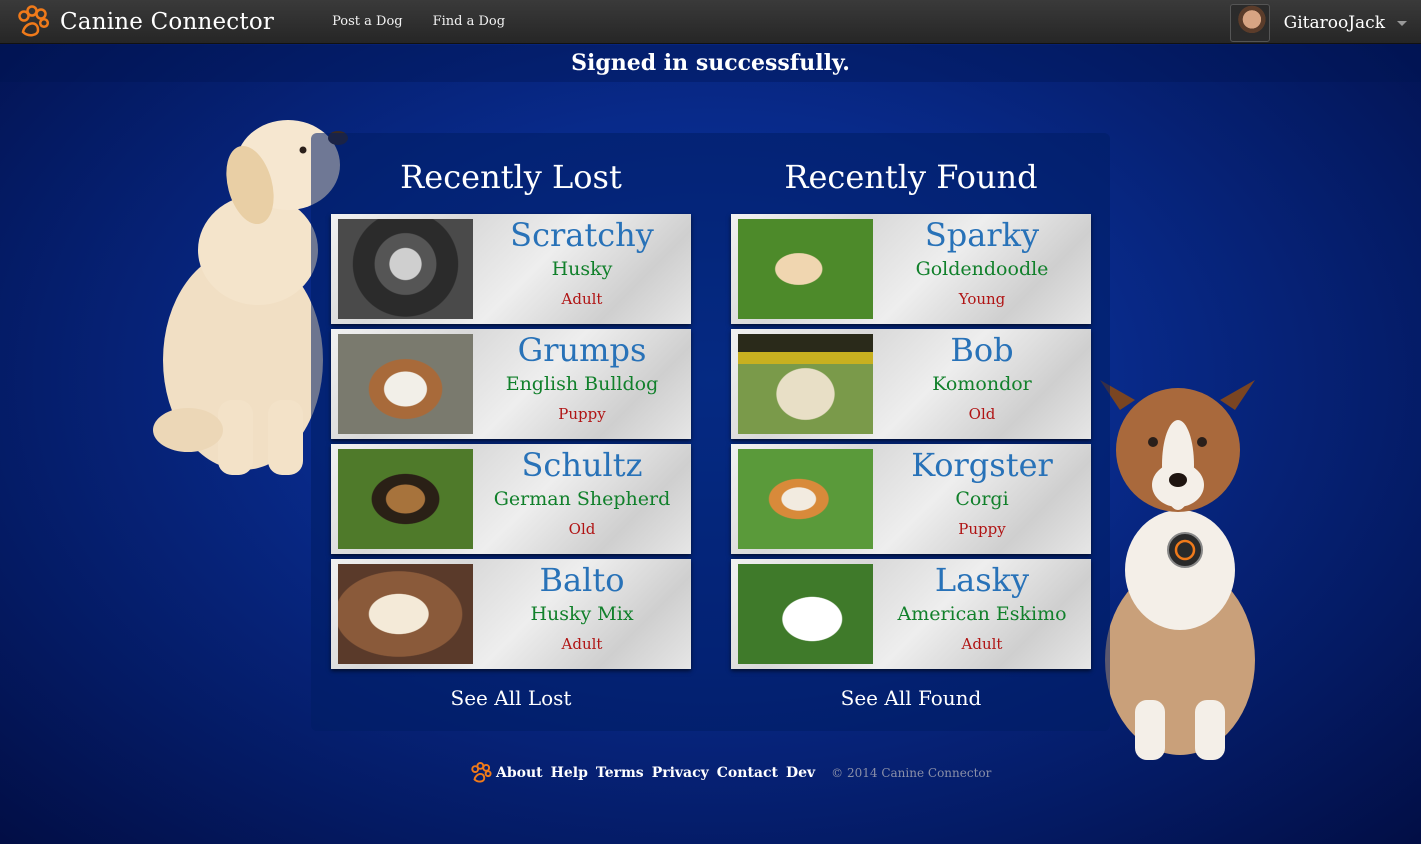 Image resolution: width=1421 pixels, height=844 pixels. Describe the element at coordinates (1177, 570) in the screenshot. I see `australian-shepherd-illustration` at that location.